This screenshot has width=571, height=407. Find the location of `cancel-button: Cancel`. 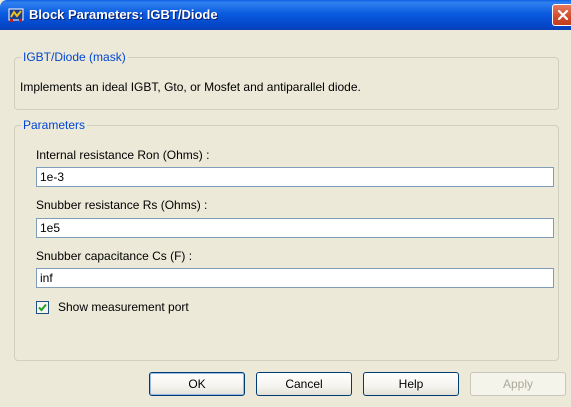

cancel-button: Cancel is located at coordinates (304, 384).